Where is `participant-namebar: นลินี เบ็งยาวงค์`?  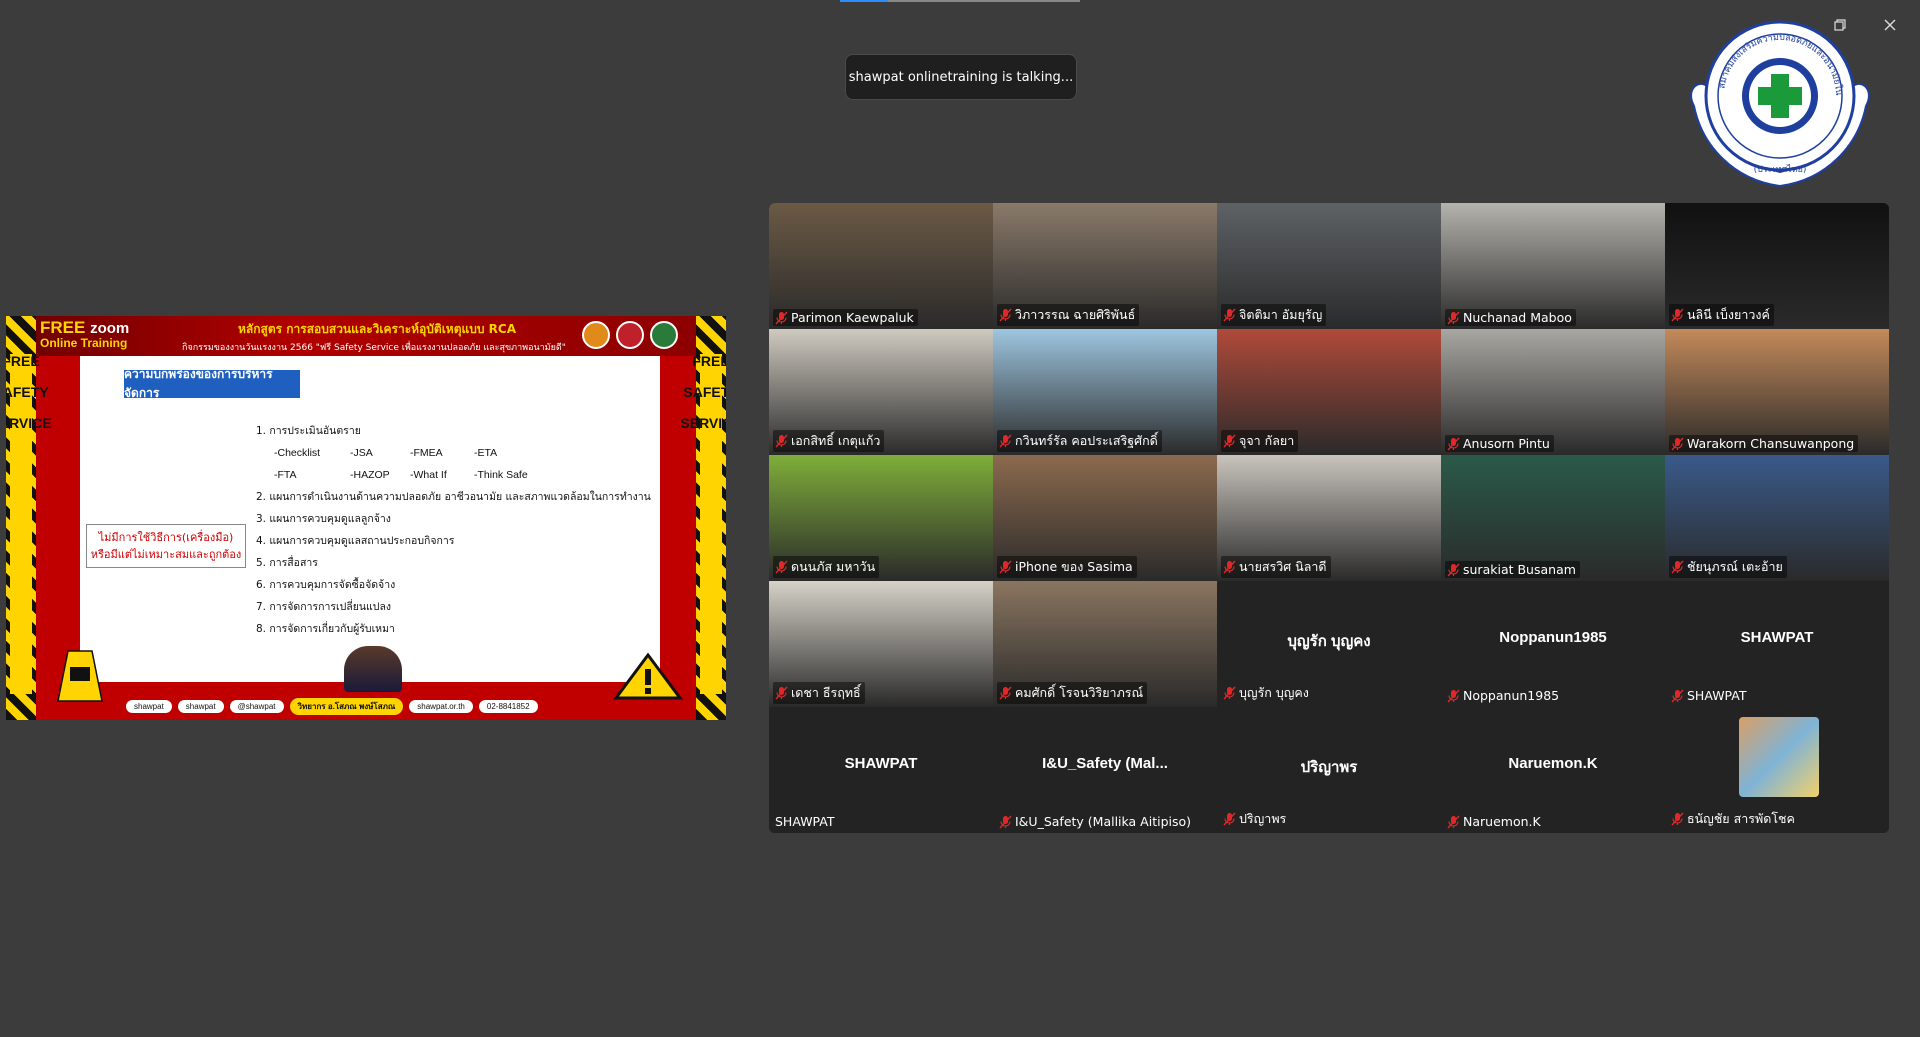
participant-namebar: นลินี เบ็งยาวงค์ is located at coordinates (1721, 315).